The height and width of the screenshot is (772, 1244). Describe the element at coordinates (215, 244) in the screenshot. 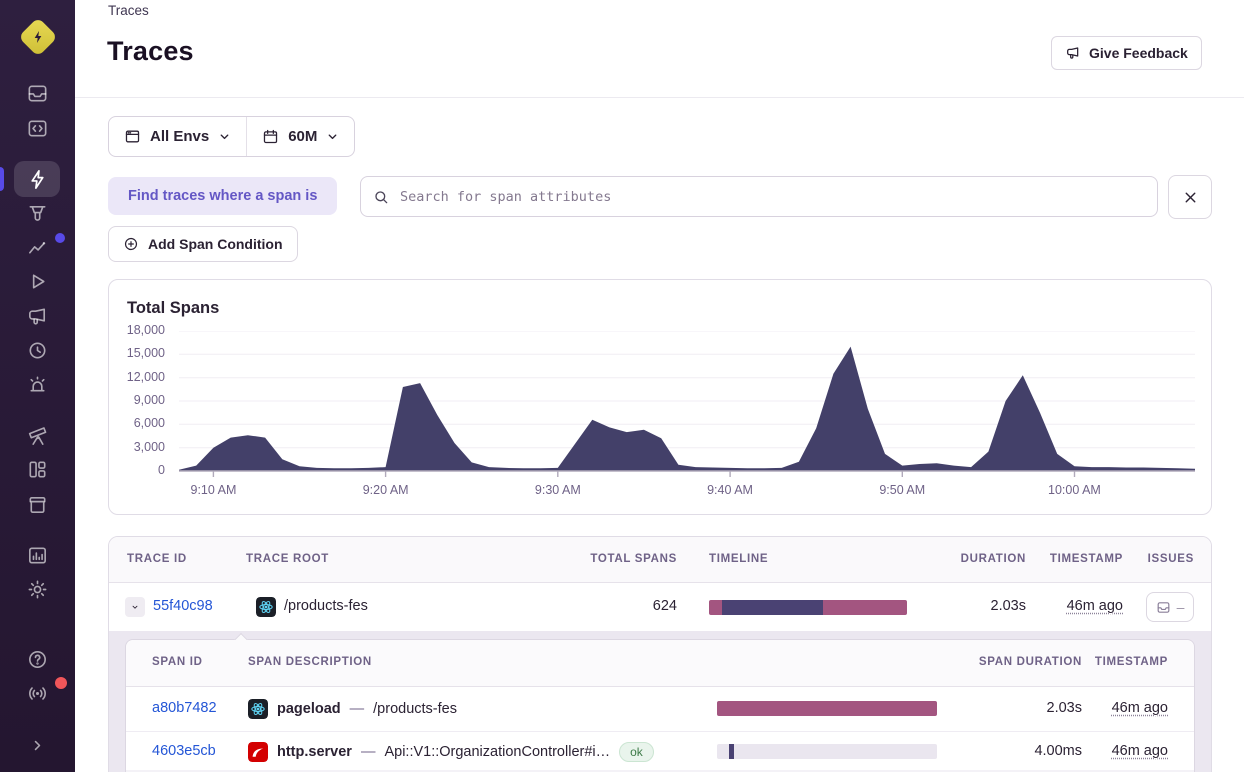

I see `add-span-condition-label: Add Span Condition` at that location.